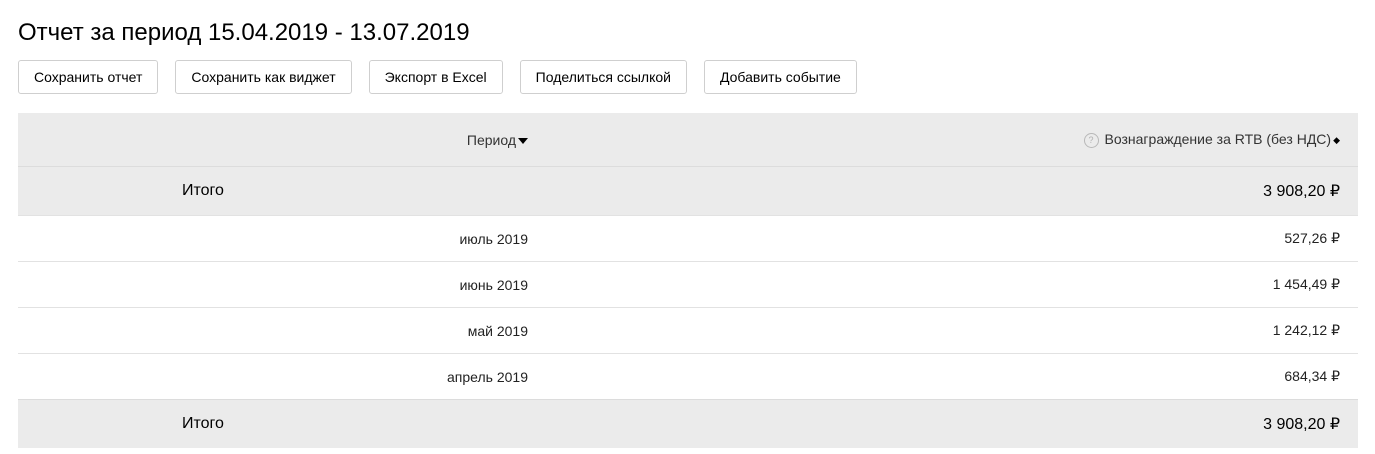 The height and width of the screenshot is (454, 1375). I want to click on share-link-button: Поделиться ссылкой, so click(603, 77).